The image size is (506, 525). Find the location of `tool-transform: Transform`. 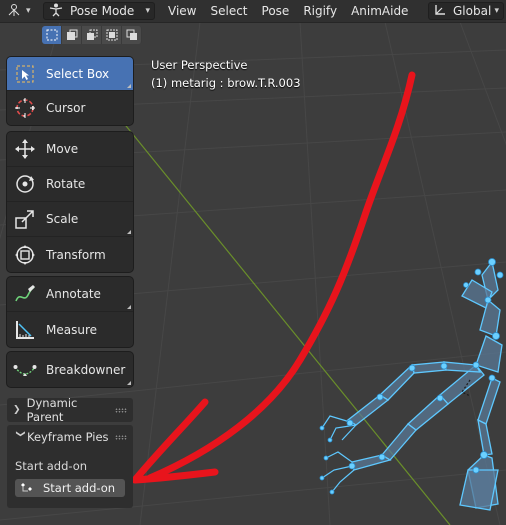

tool-transform: Transform is located at coordinates (70, 254).